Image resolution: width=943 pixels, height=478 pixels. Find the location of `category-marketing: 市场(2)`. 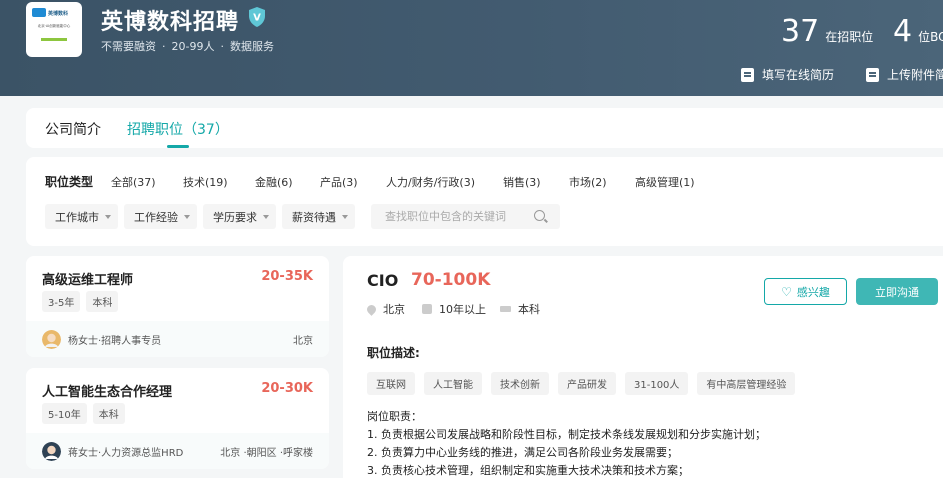

category-marketing: 市场(2) is located at coordinates (588, 182).